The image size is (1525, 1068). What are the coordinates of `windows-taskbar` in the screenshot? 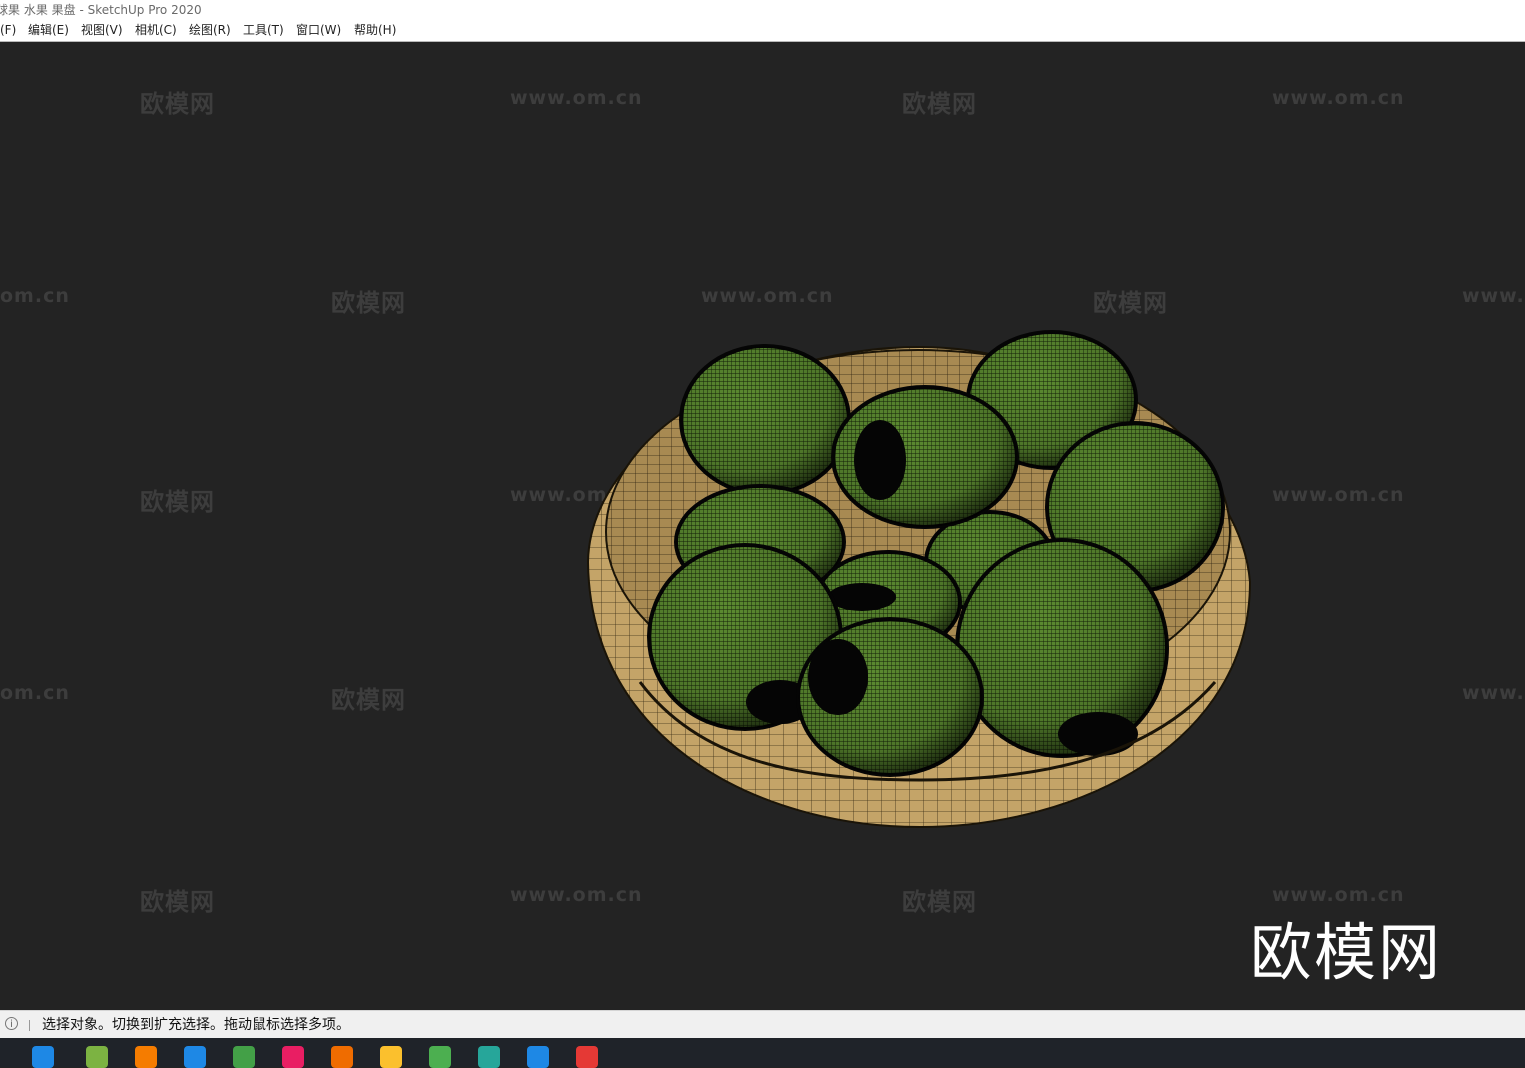 It's located at (762, 1053).